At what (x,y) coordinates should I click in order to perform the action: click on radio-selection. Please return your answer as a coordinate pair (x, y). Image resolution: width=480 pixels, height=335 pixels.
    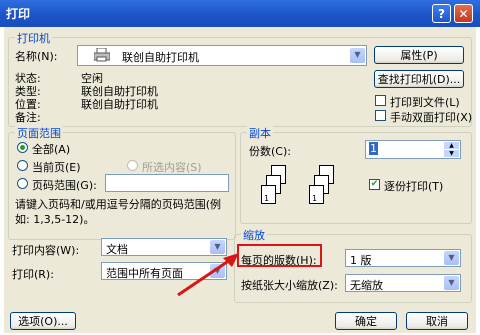
    Looking at the image, I should click on (132, 165).